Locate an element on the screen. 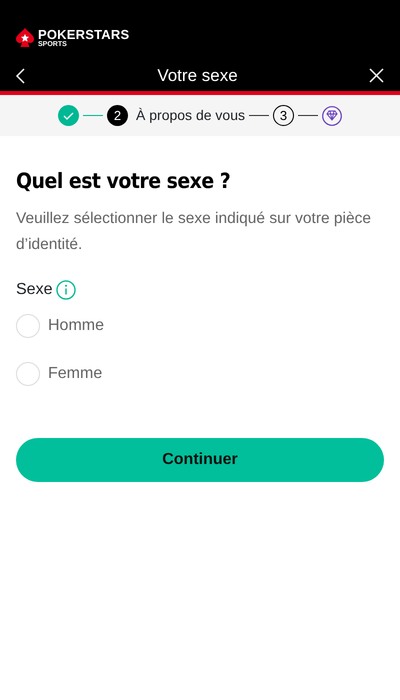  option-label: Femme is located at coordinates (75, 374).